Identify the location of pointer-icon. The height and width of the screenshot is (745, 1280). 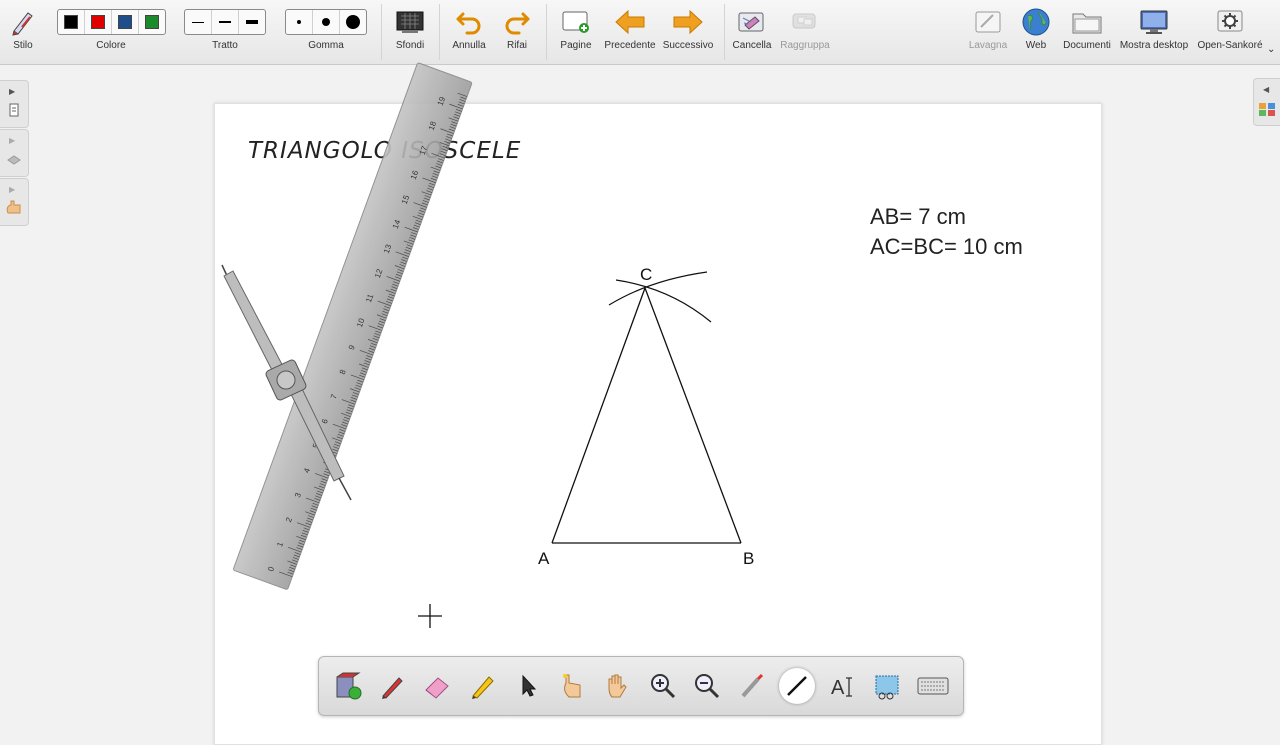
(529, 685).